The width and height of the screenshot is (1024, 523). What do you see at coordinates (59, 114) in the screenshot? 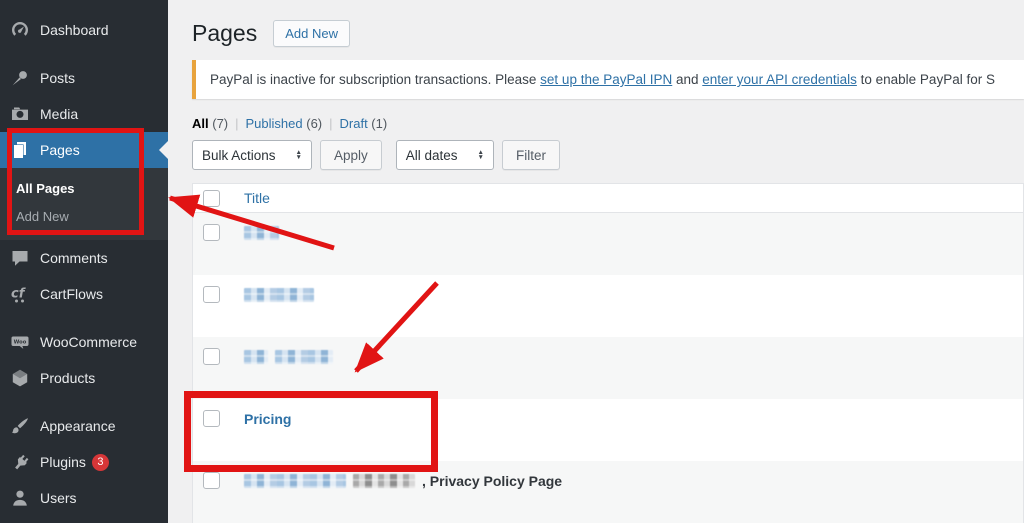
I see `sidebar-item-label: Media` at bounding box center [59, 114].